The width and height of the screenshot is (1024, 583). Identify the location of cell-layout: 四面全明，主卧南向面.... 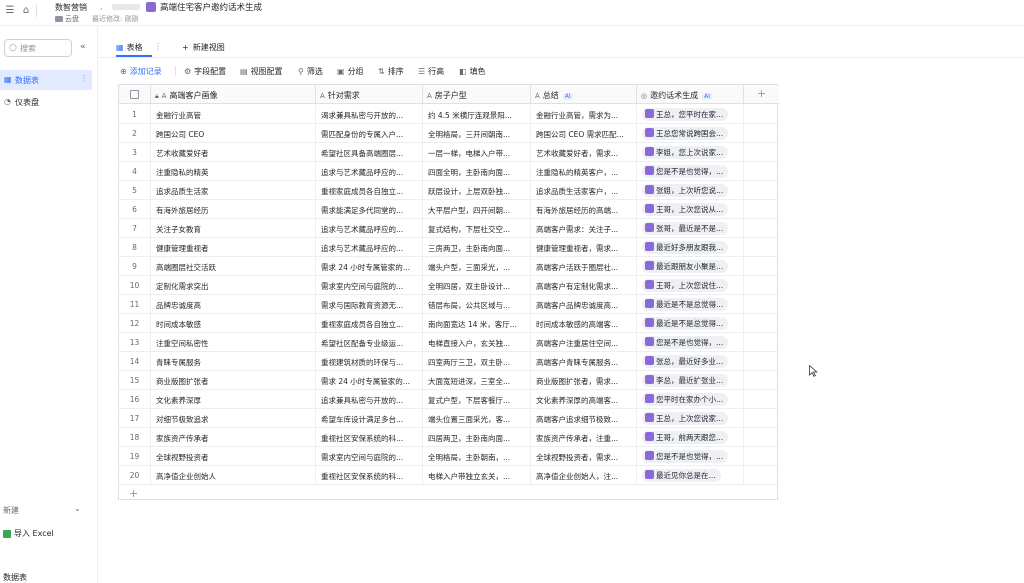
(477, 171).